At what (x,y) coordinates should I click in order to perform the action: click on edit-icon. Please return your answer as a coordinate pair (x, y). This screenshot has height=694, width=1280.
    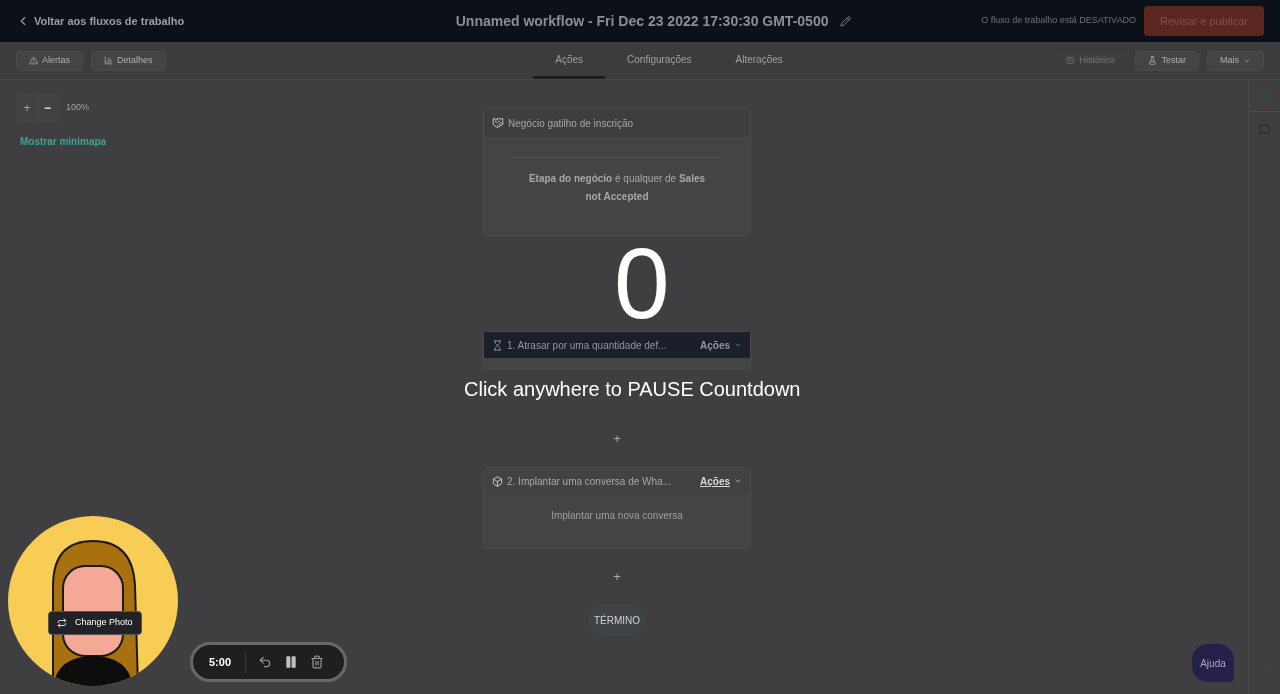
    Looking at the image, I should click on (846, 21).